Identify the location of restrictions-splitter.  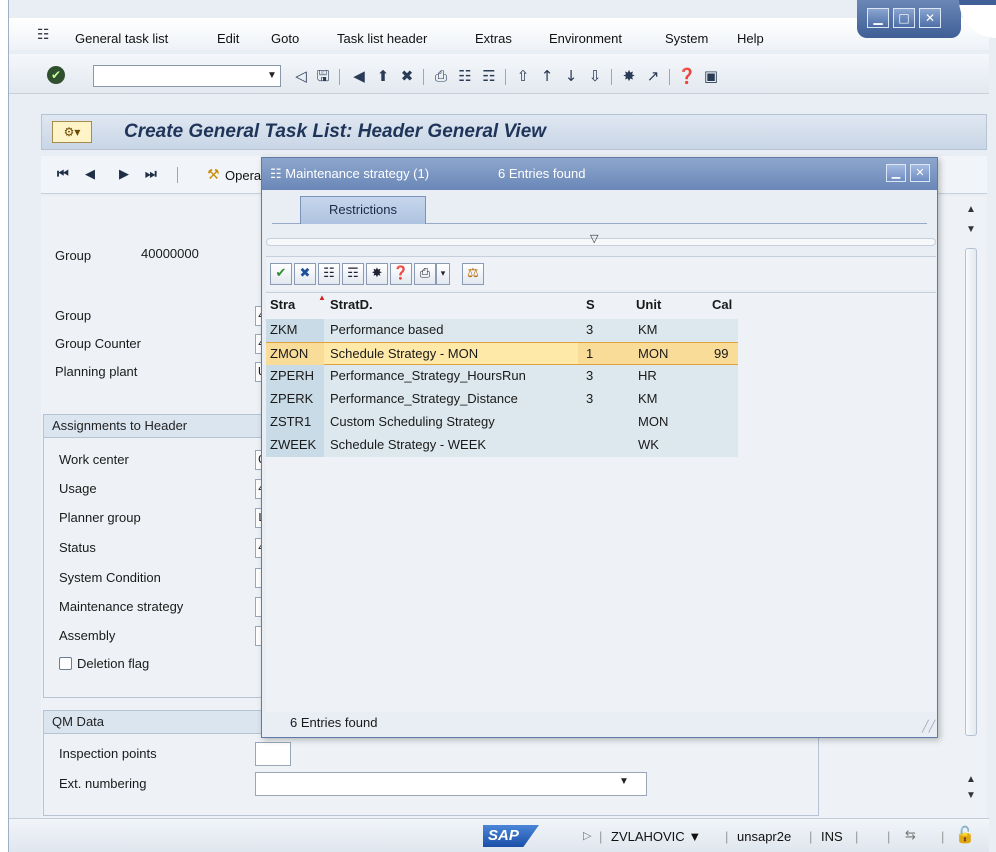
(601, 242).